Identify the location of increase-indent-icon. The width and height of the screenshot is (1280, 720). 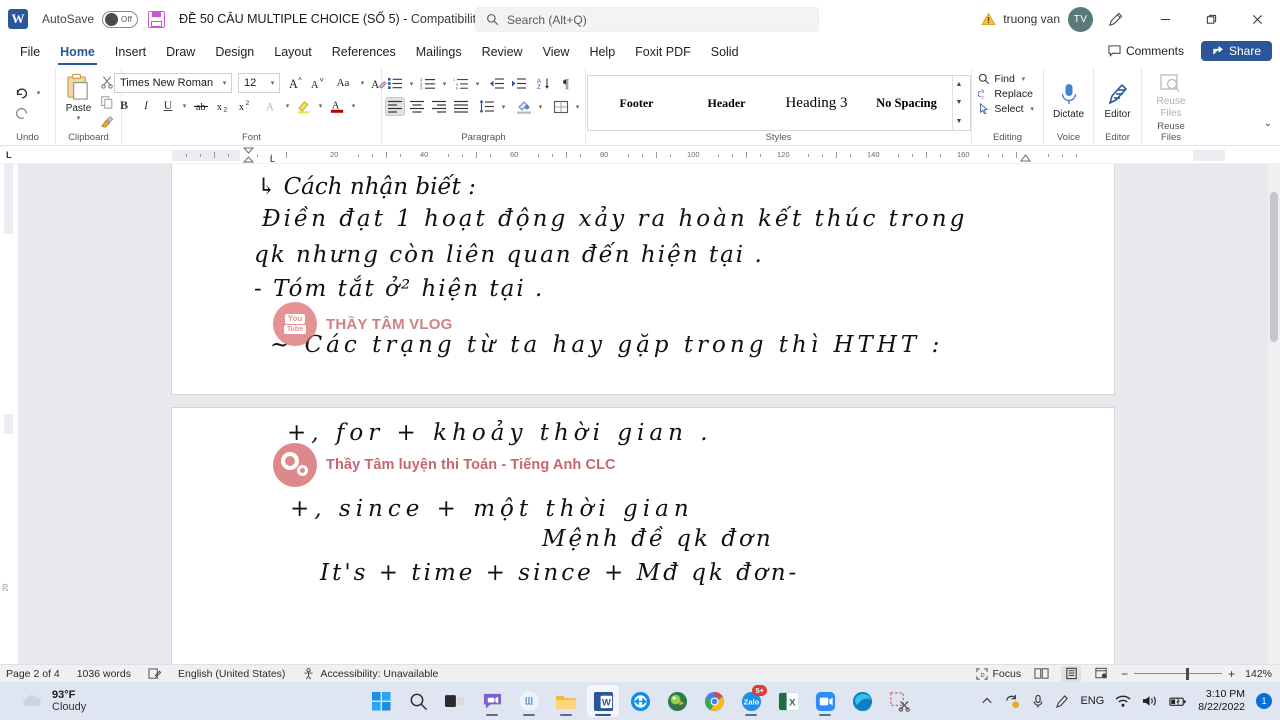
(519, 83).